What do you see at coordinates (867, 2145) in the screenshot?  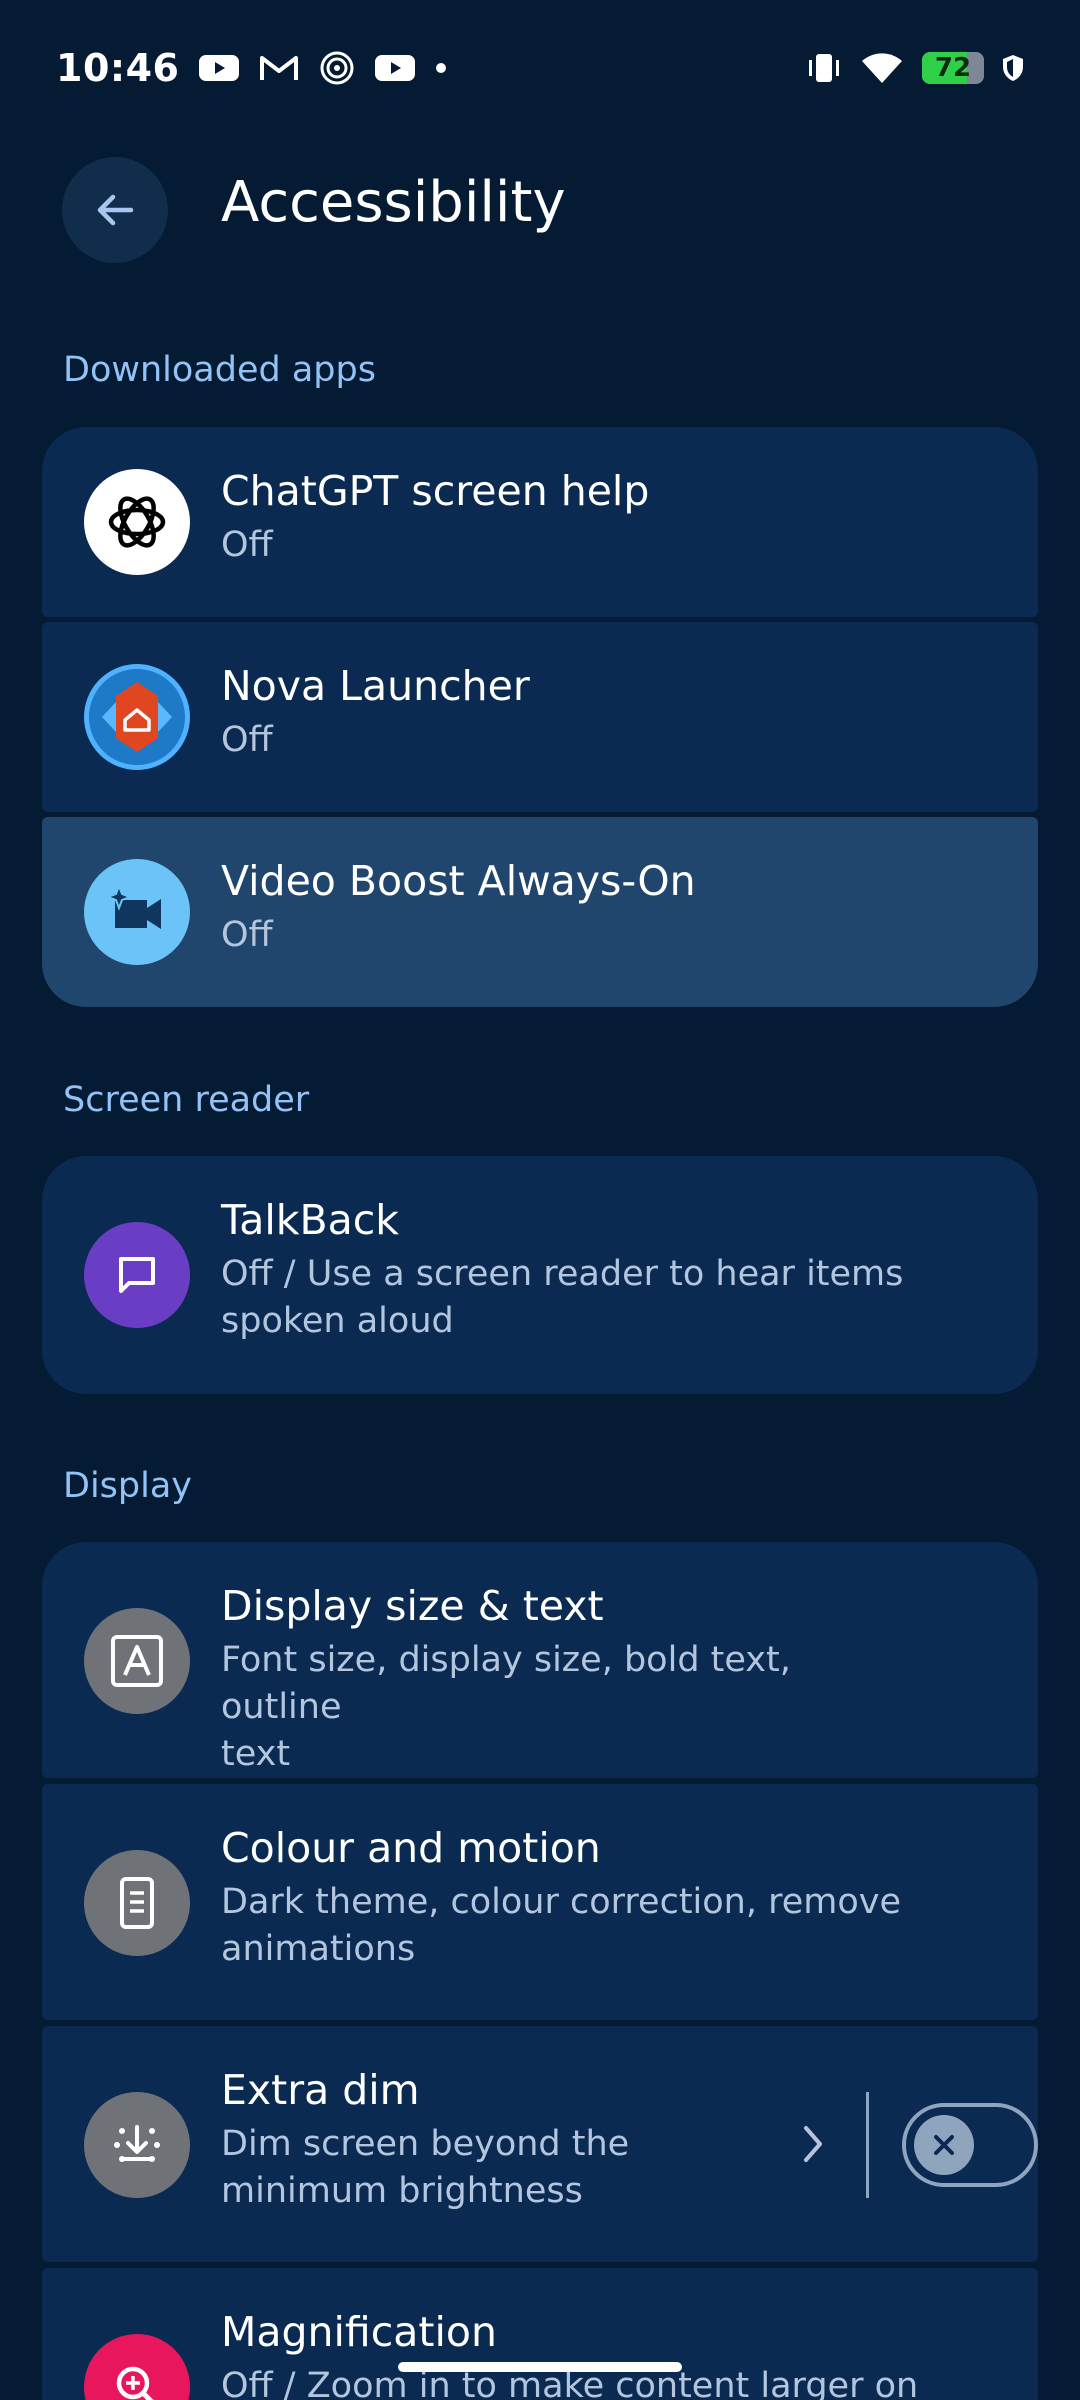 I see `divider` at bounding box center [867, 2145].